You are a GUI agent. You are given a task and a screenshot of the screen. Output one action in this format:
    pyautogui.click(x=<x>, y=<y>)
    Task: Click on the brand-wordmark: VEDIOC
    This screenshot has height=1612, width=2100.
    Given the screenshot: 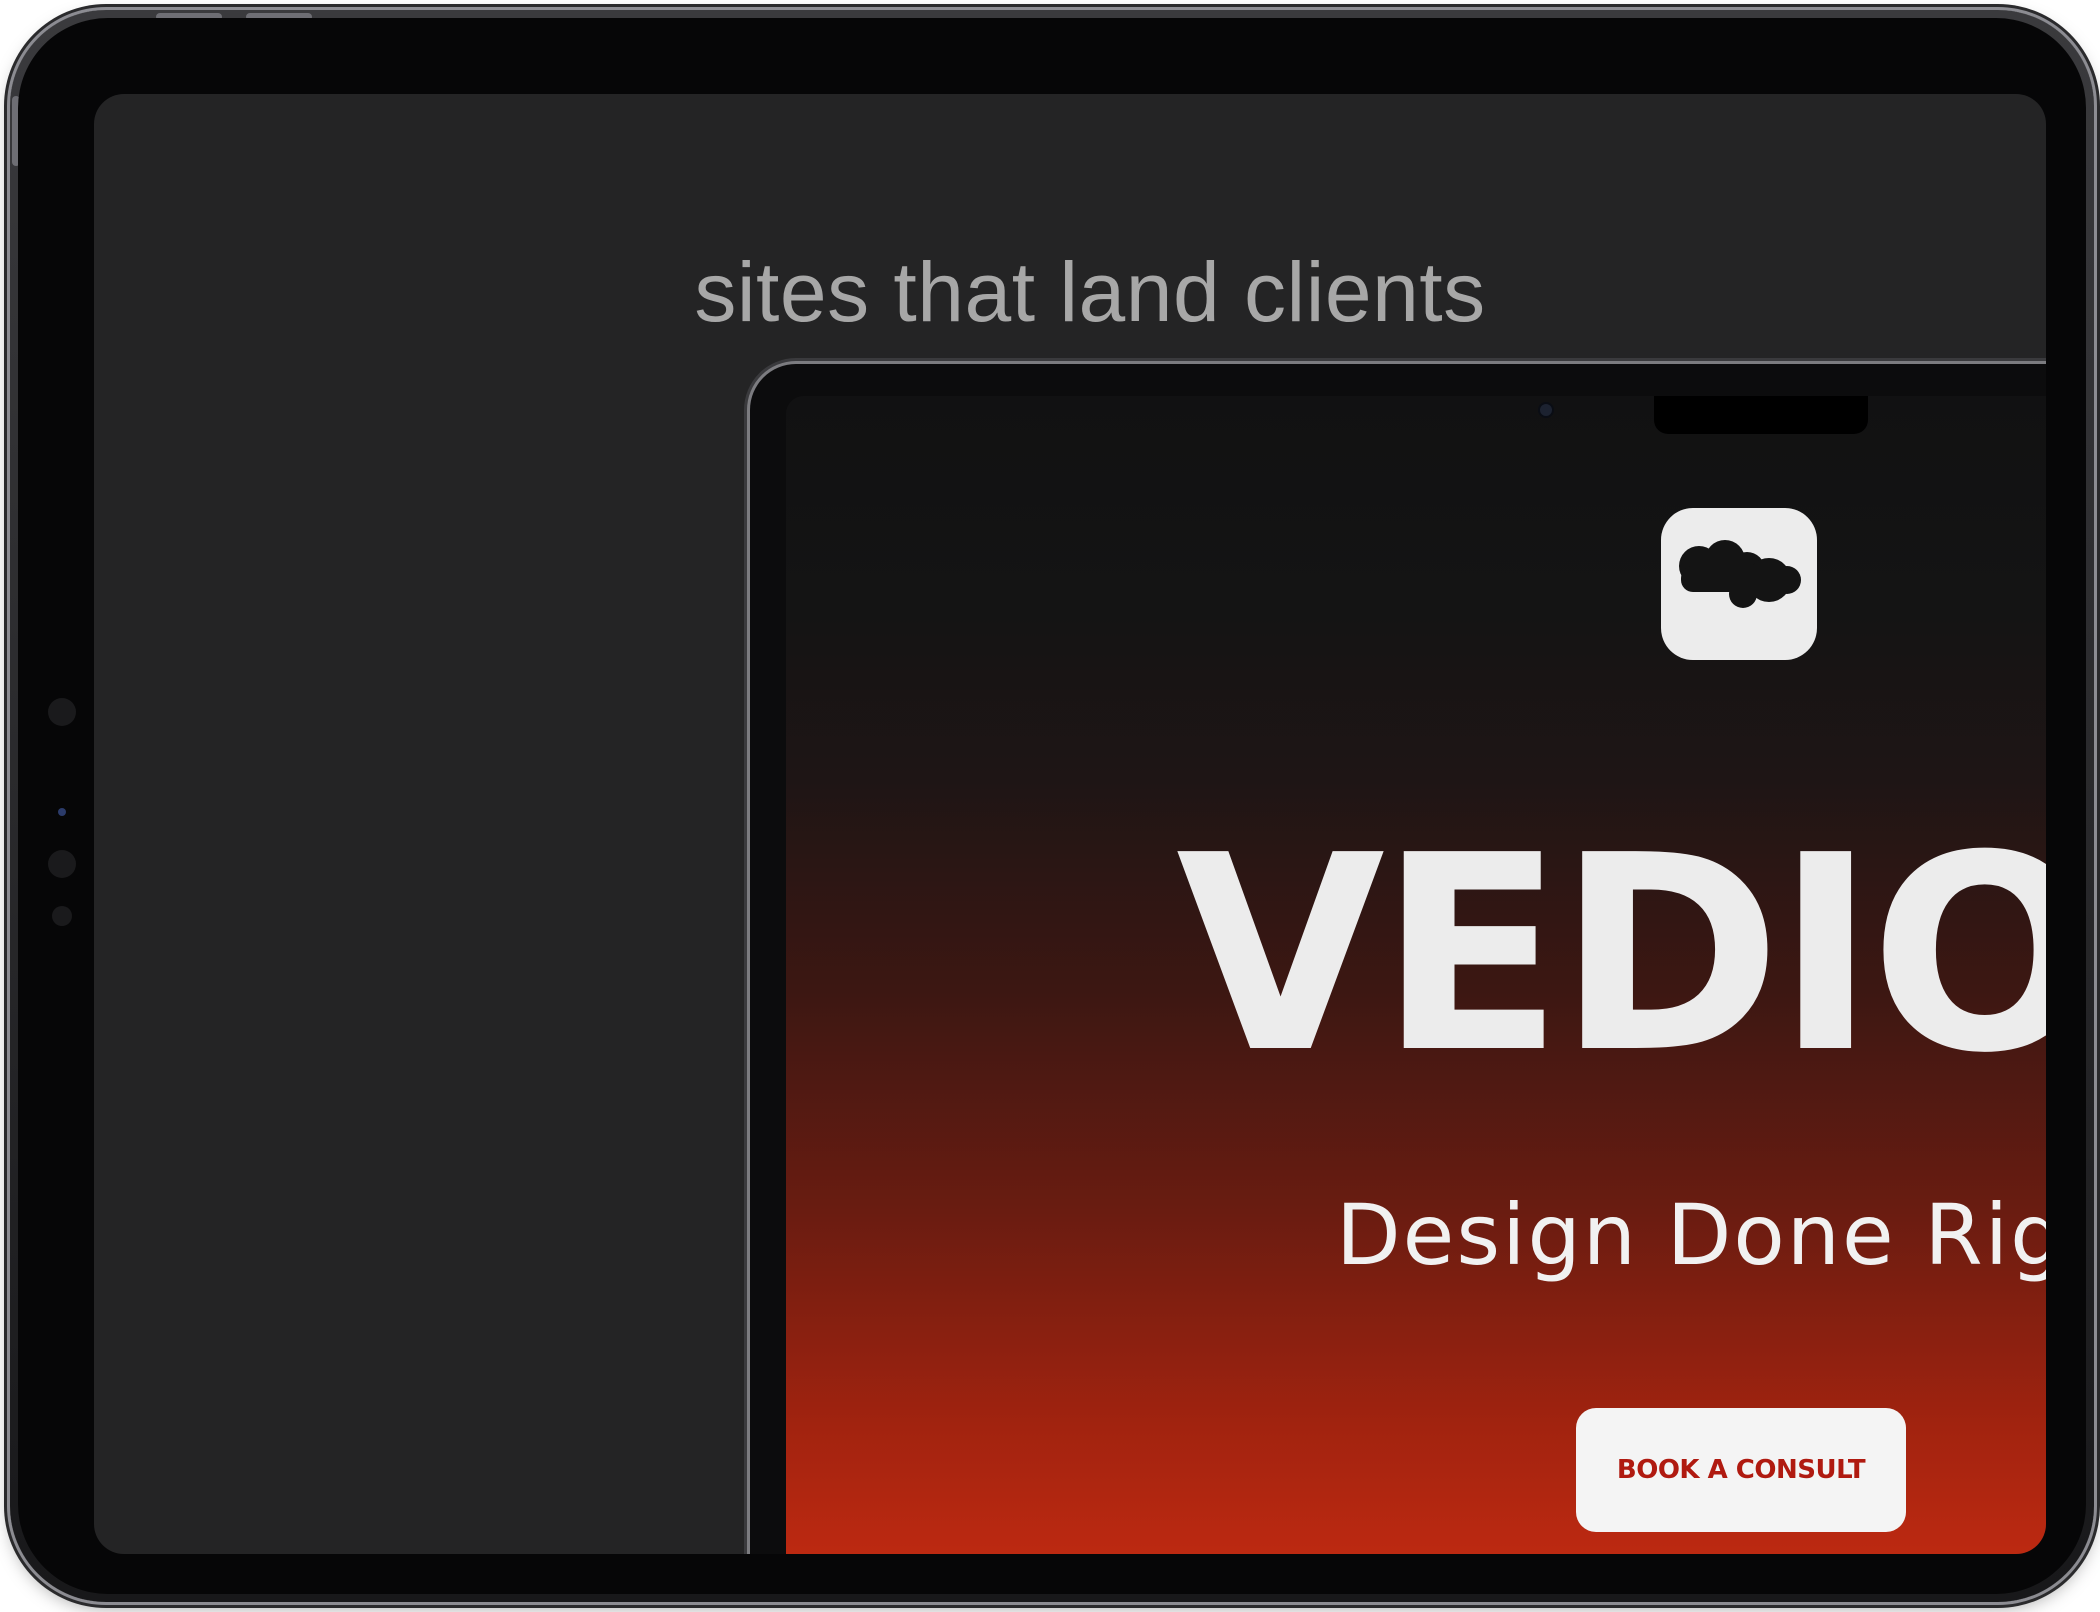 What is the action you would take?
    pyautogui.click(x=1611, y=954)
    